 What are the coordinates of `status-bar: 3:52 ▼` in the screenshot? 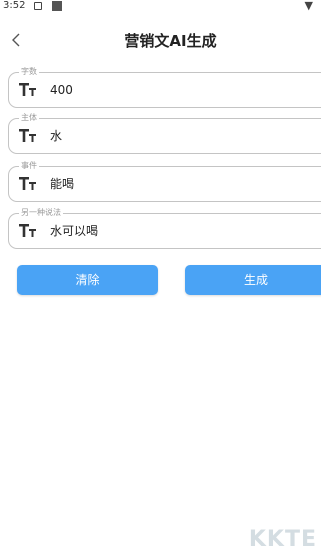 It's located at (160, 7).